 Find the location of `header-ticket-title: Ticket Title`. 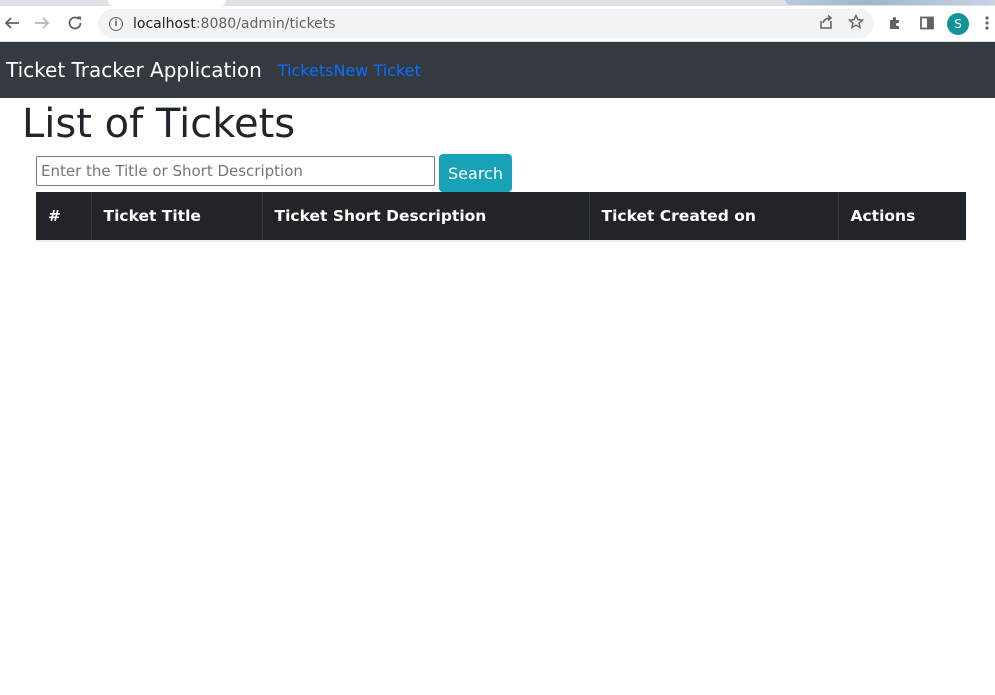

header-ticket-title: Ticket Title is located at coordinates (177, 217).